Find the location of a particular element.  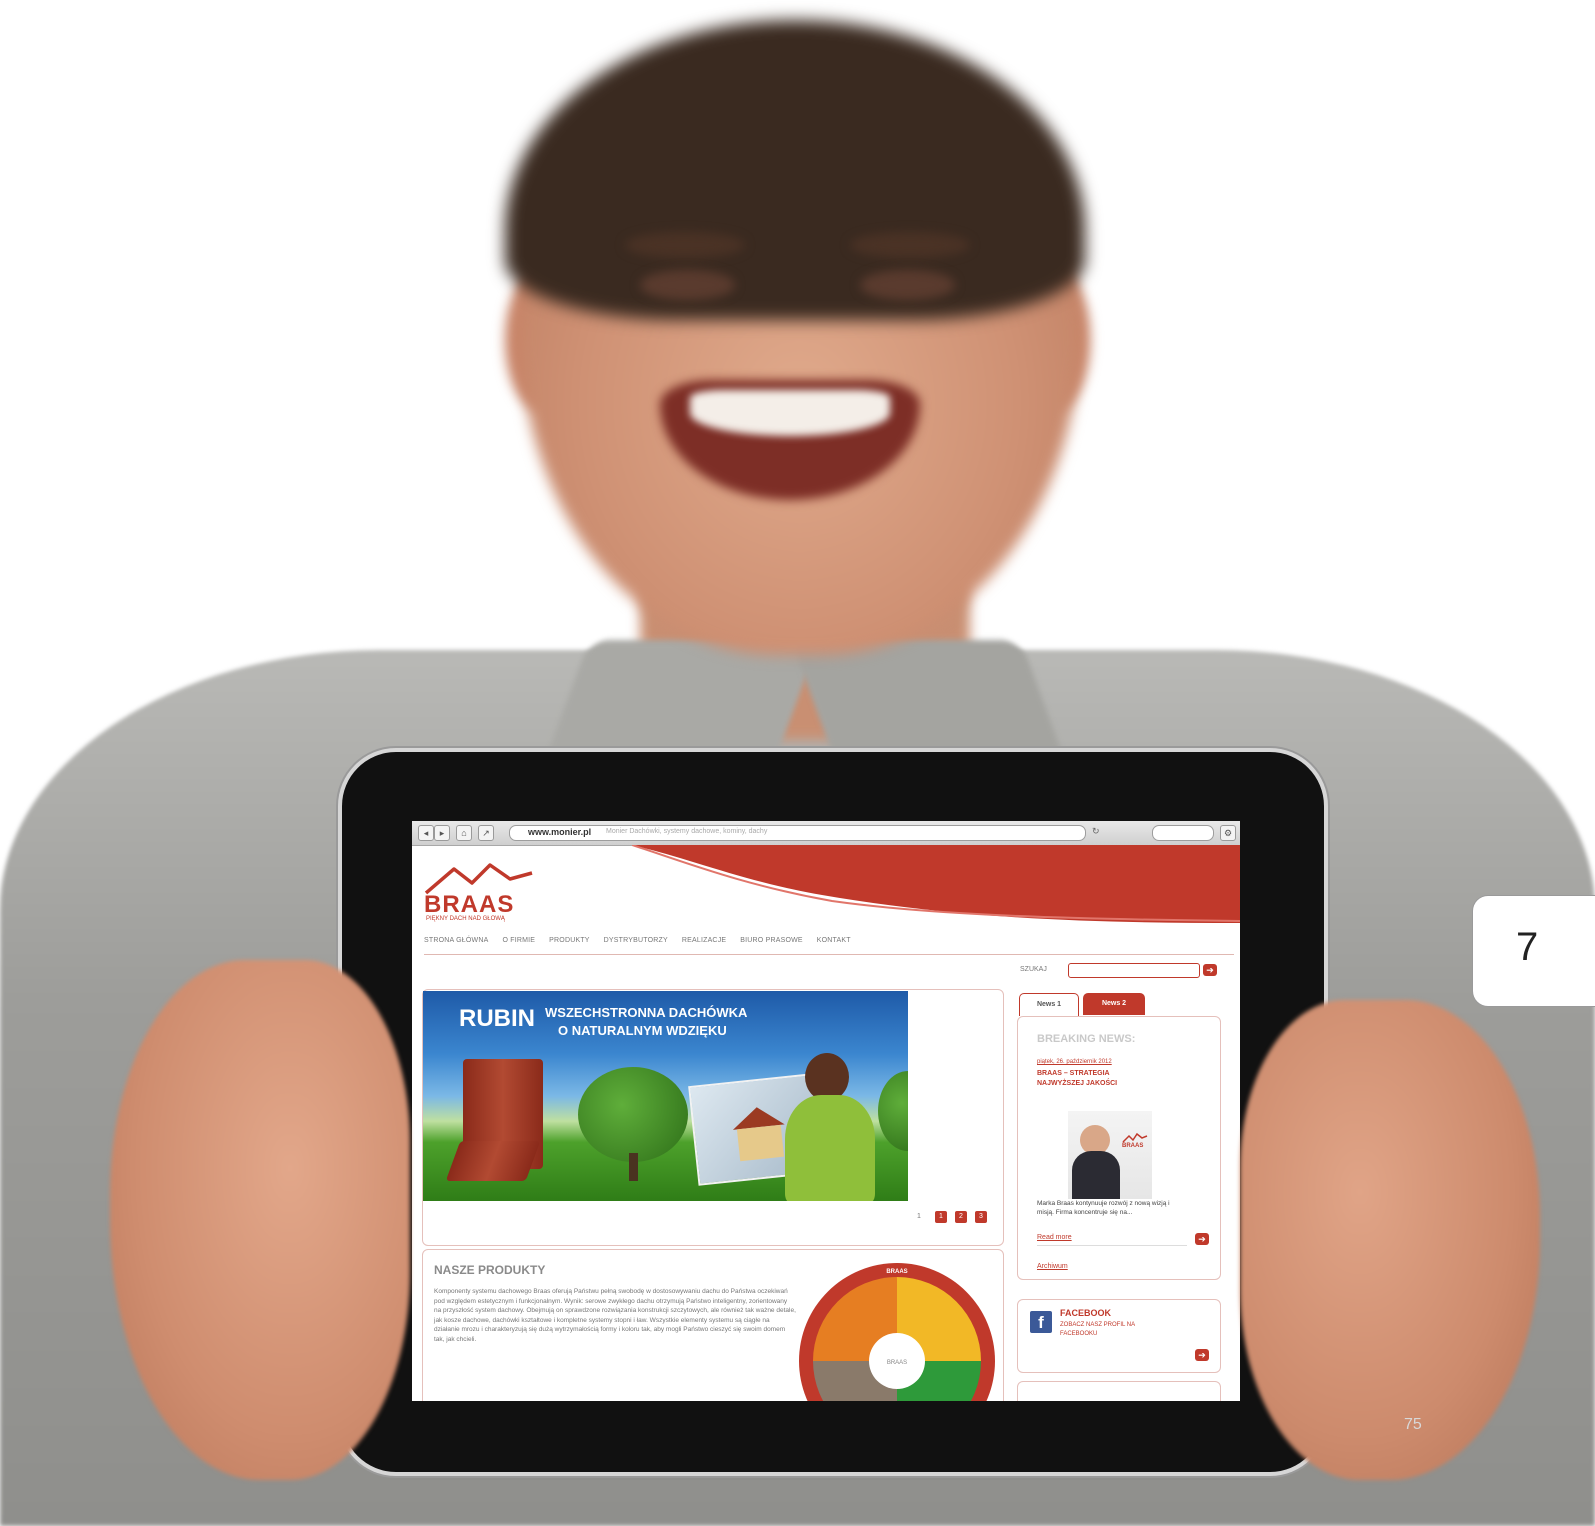

nav-divider is located at coordinates (829, 954).